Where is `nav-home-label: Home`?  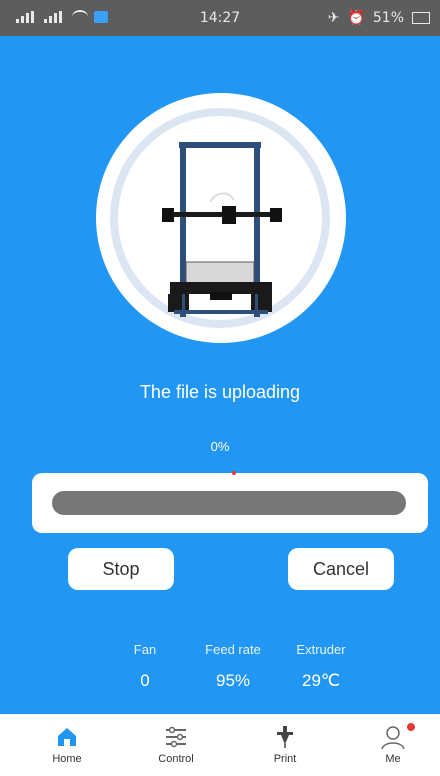 nav-home-label: Home is located at coordinates (67, 759).